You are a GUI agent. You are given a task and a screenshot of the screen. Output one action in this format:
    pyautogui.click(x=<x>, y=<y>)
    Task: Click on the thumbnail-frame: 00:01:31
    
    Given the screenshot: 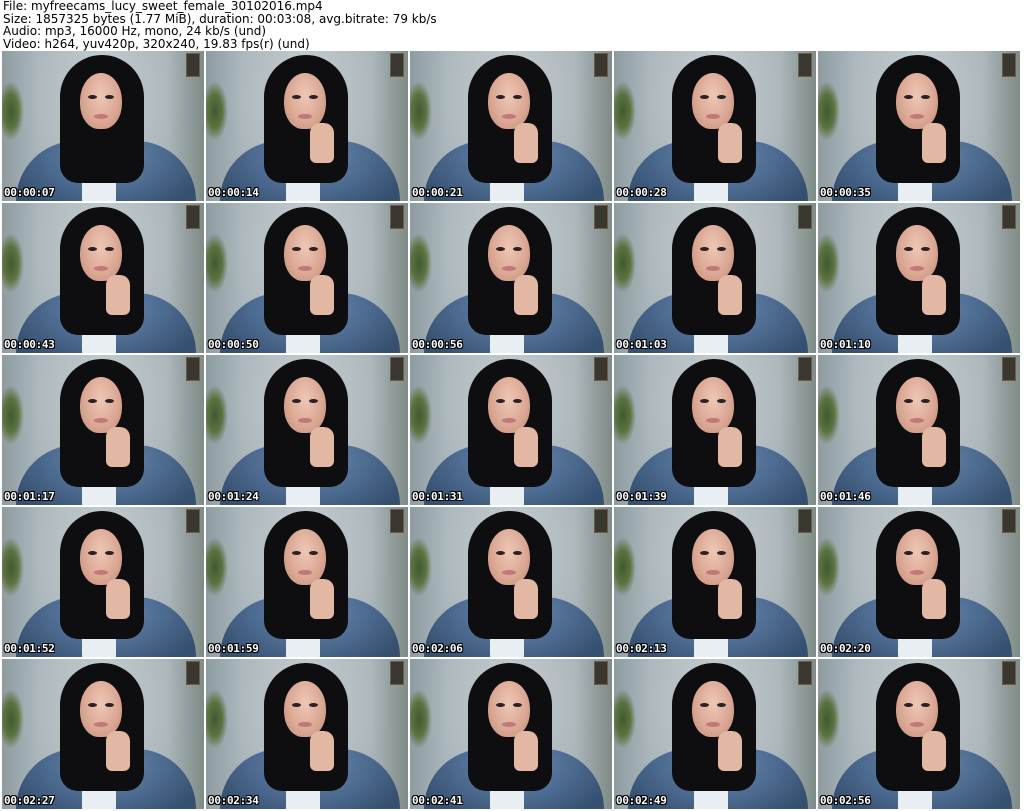 What is the action you would take?
    pyautogui.click(x=511, y=430)
    